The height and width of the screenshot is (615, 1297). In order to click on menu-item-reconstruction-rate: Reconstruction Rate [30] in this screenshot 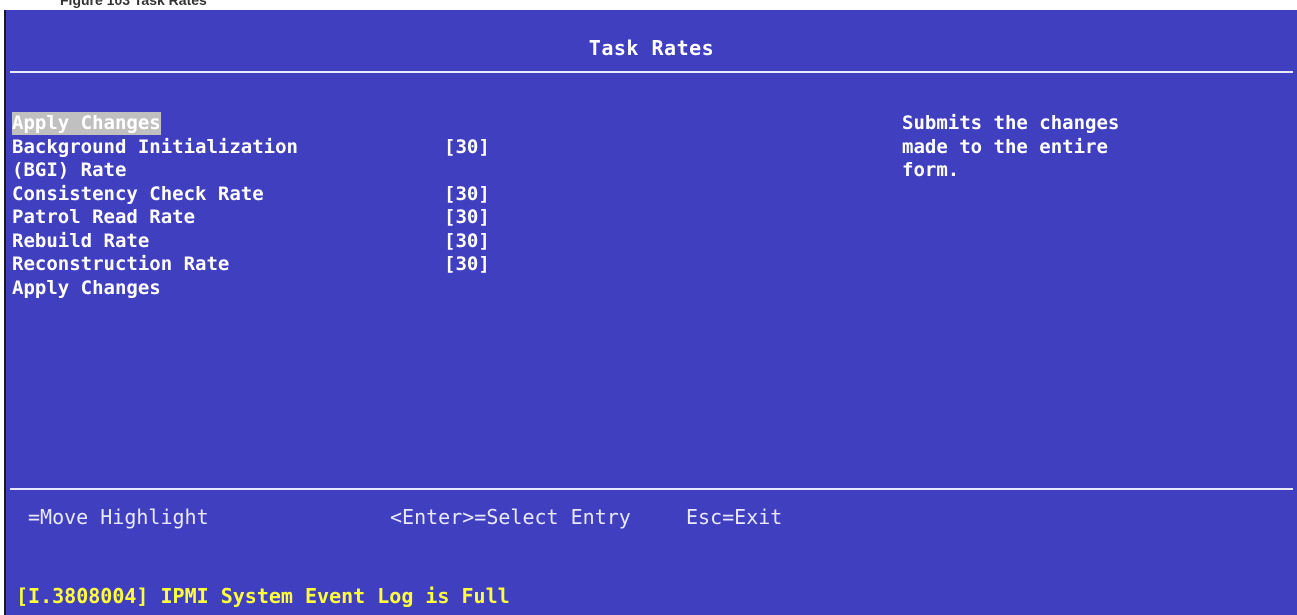, I will do `click(292, 265)`.